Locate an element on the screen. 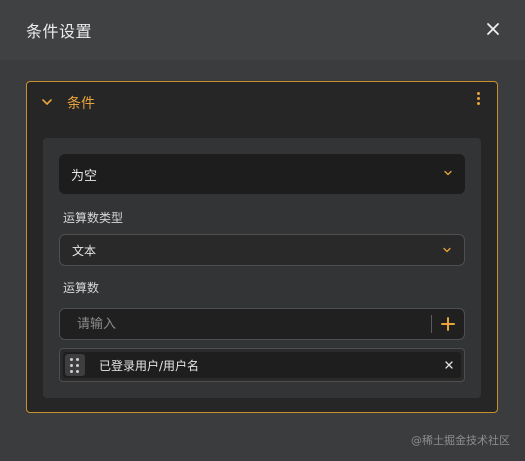 This screenshot has height=461, width=525. operand-tag: 已登录用户/用户名 is located at coordinates (262, 365).